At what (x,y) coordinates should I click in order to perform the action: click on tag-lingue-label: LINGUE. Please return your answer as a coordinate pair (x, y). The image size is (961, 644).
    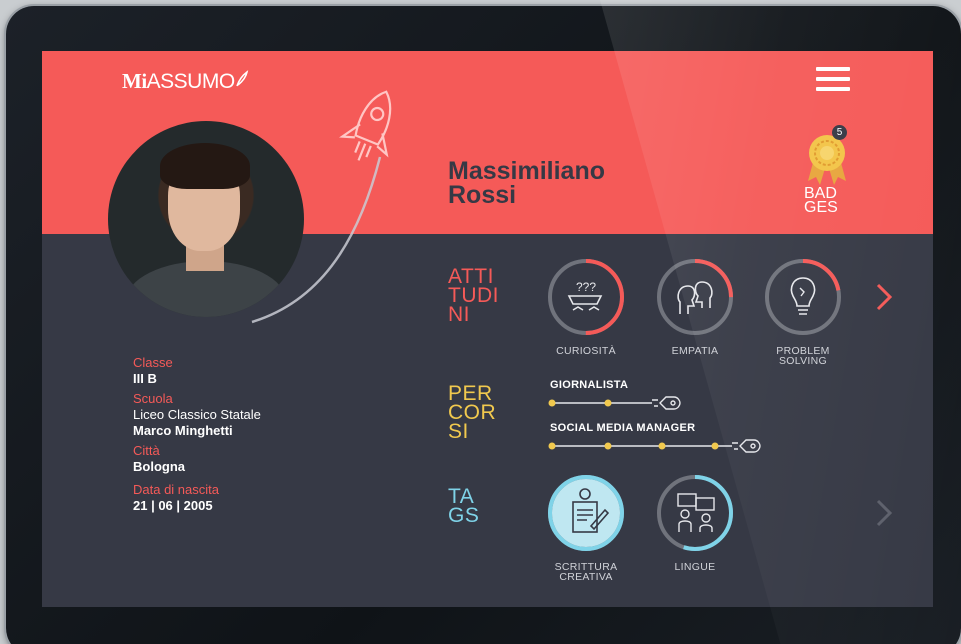
    Looking at the image, I should click on (695, 567).